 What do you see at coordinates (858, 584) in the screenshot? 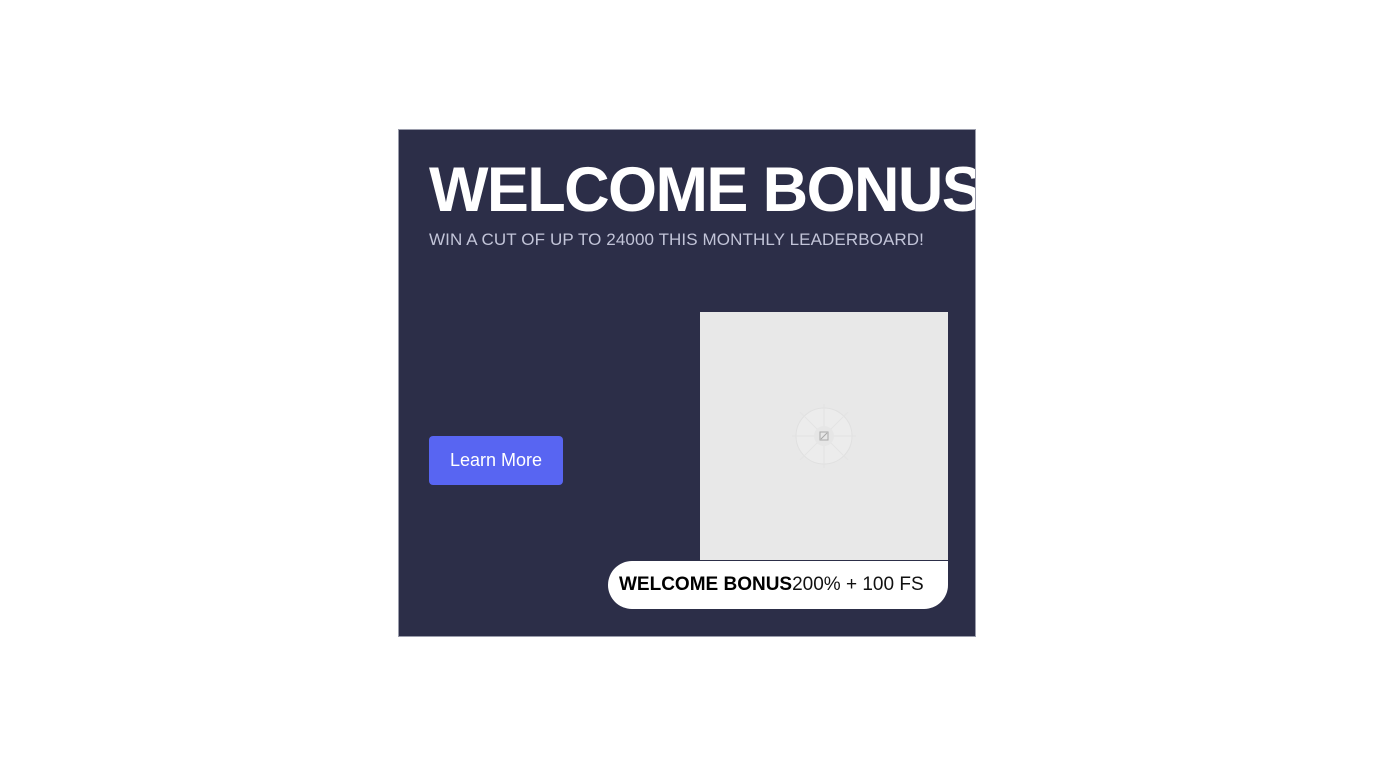
I see `offer-value: 200% + 100 FS` at bounding box center [858, 584].